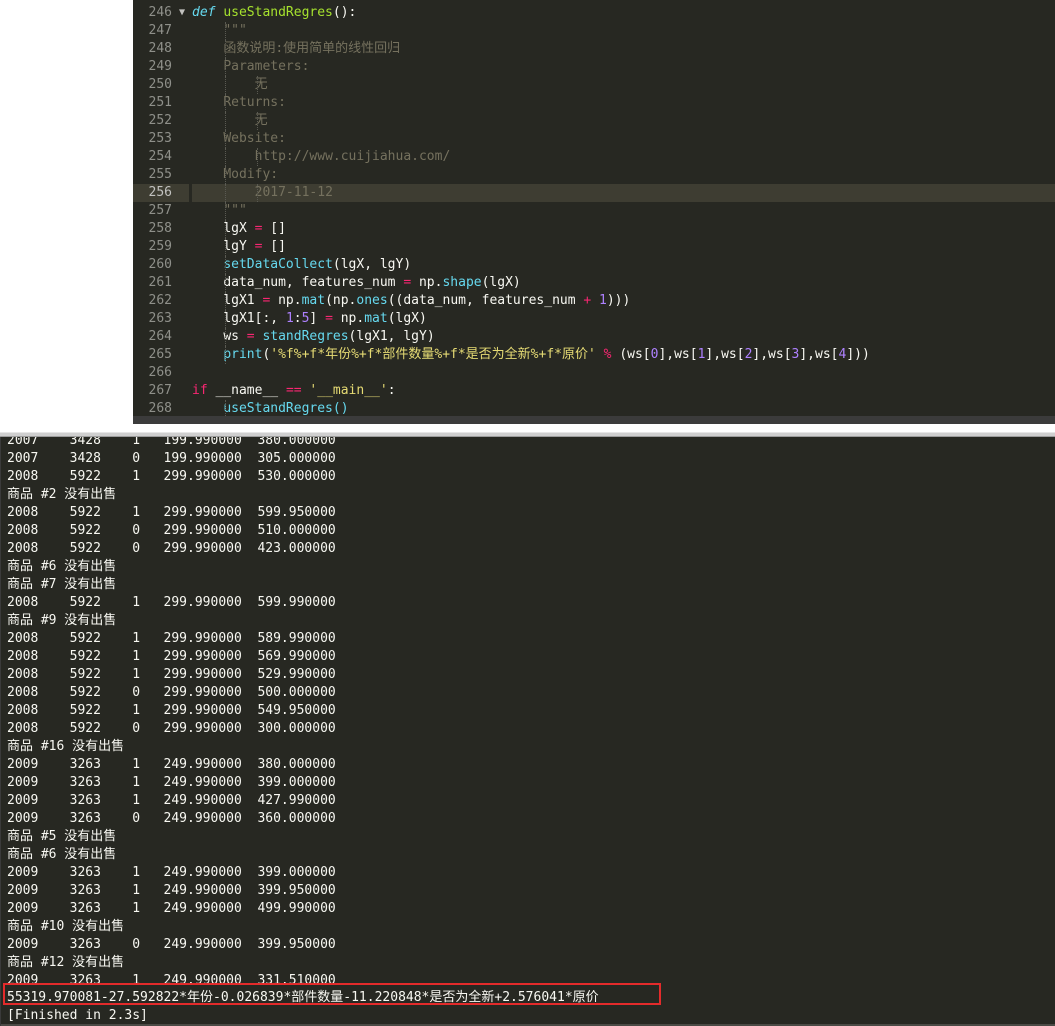  Describe the element at coordinates (160, 300) in the screenshot. I see `line-number: 262` at that location.